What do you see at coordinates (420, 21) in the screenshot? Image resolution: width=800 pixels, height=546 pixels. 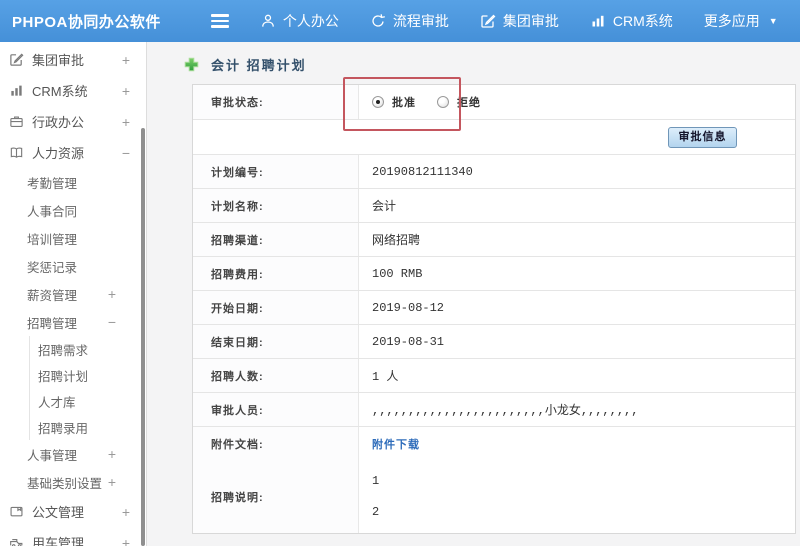 I see `nav-item-label: 流程审批` at bounding box center [420, 21].